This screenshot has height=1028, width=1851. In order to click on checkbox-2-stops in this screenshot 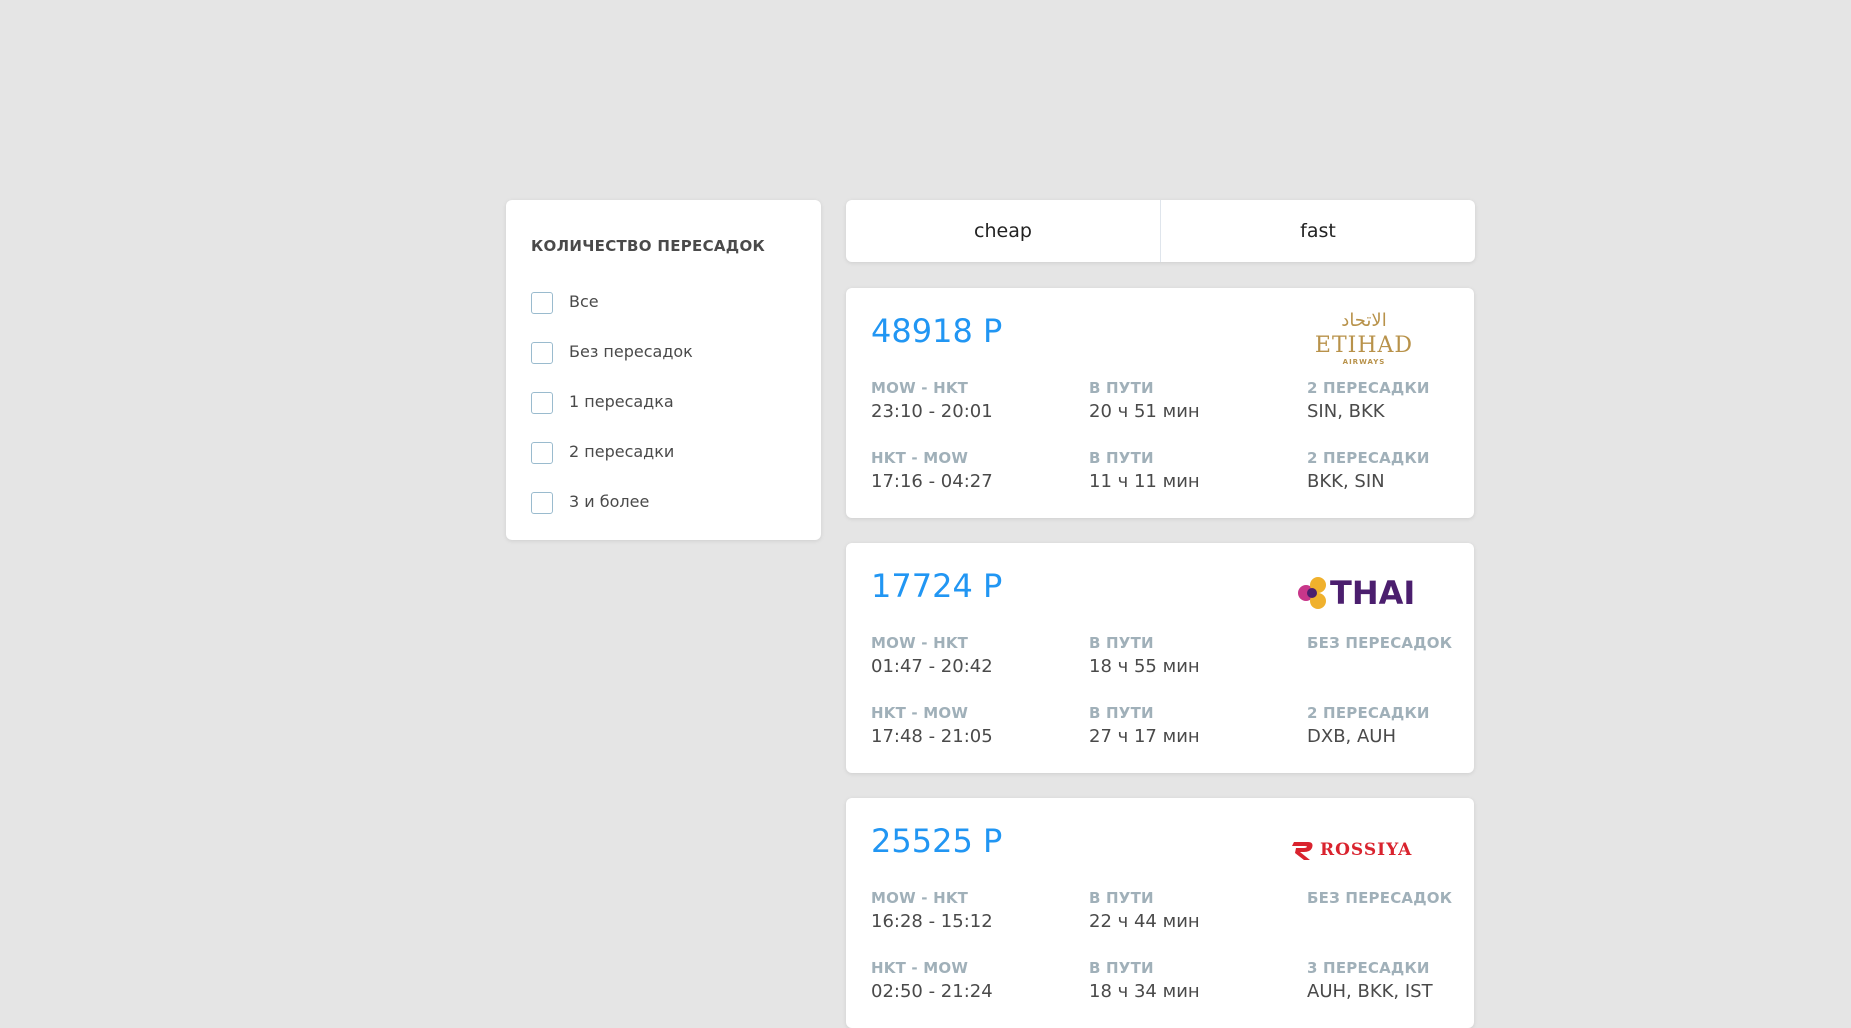, I will do `click(542, 453)`.